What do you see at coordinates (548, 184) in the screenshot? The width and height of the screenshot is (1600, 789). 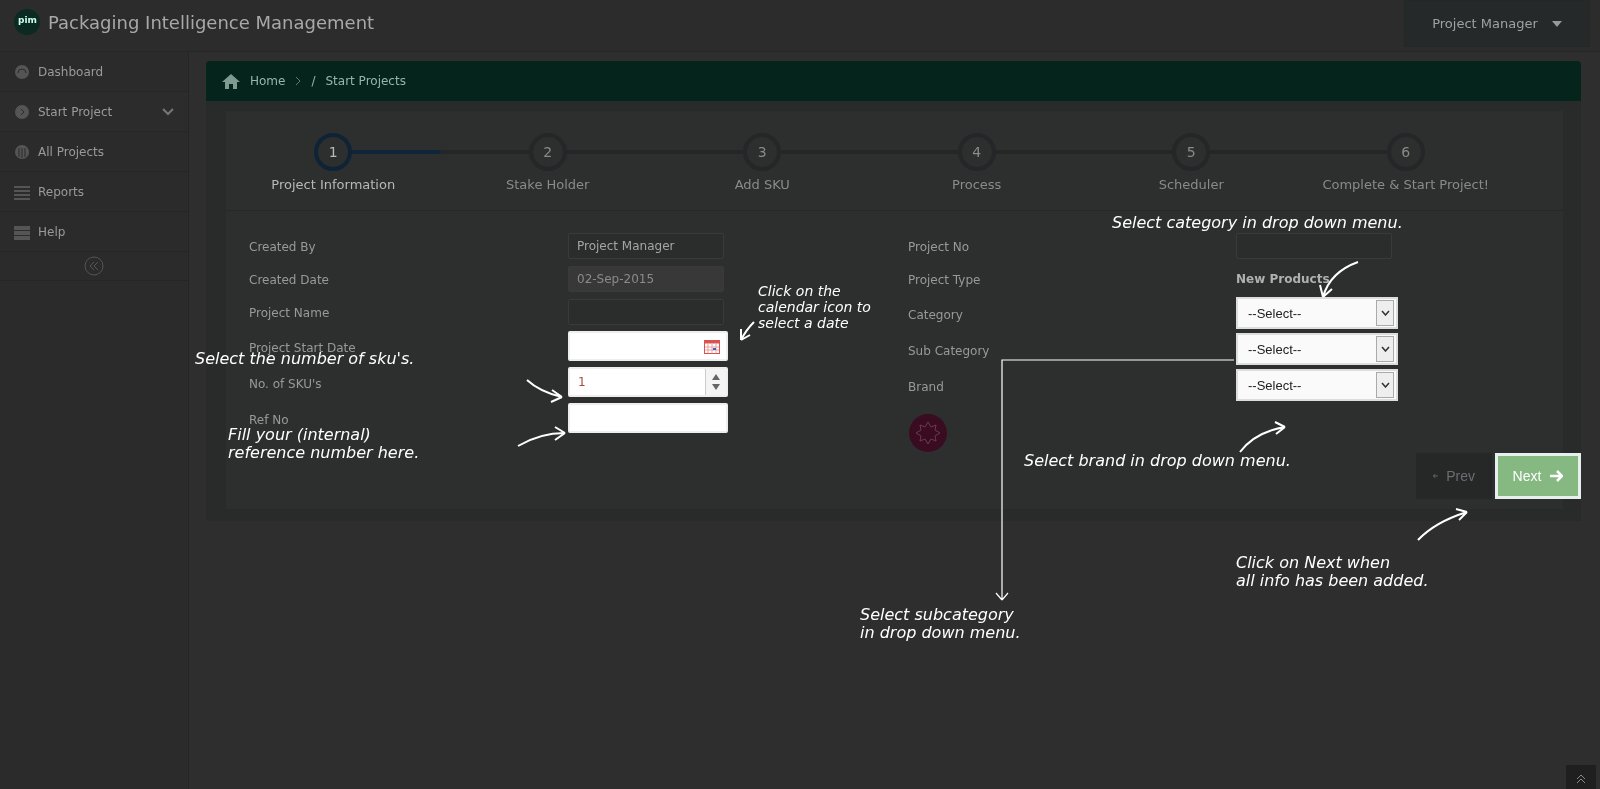 I see `step-label: Stake Holder` at bounding box center [548, 184].